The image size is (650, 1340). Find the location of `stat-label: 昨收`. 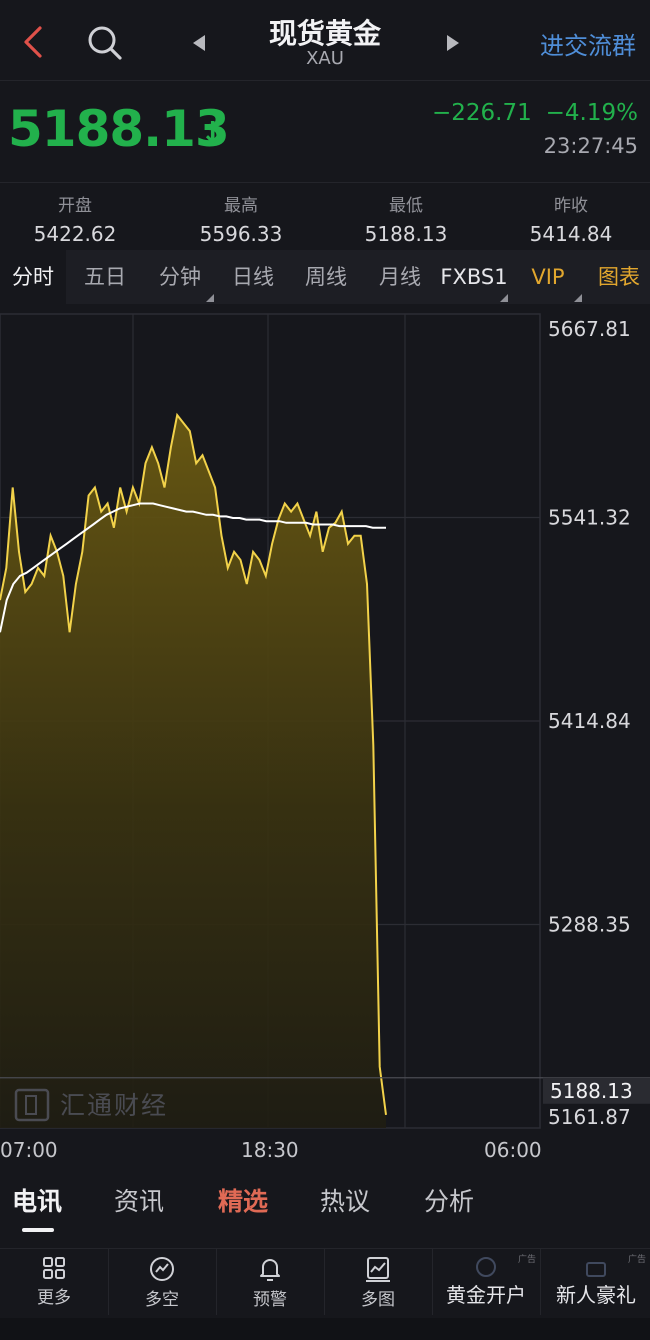

stat-label: 昨收 is located at coordinates (571, 206).